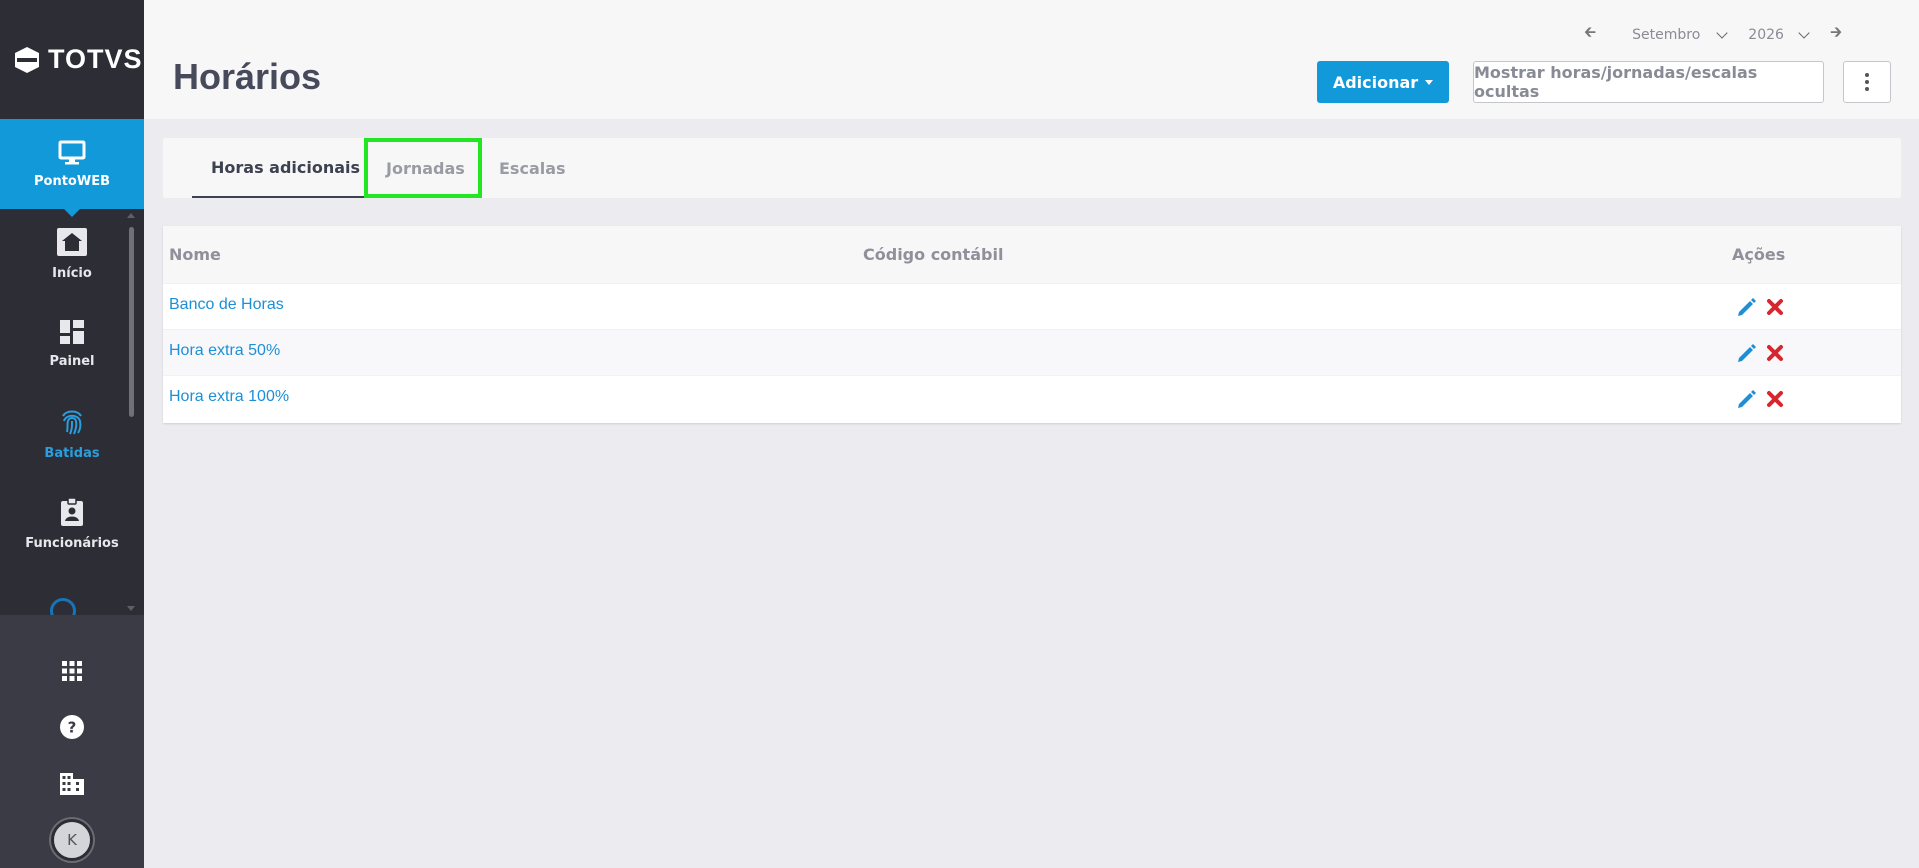 The height and width of the screenshot is (868, 1919). I want to click on sidebar-item-label: Batidas, so click(72, 453).